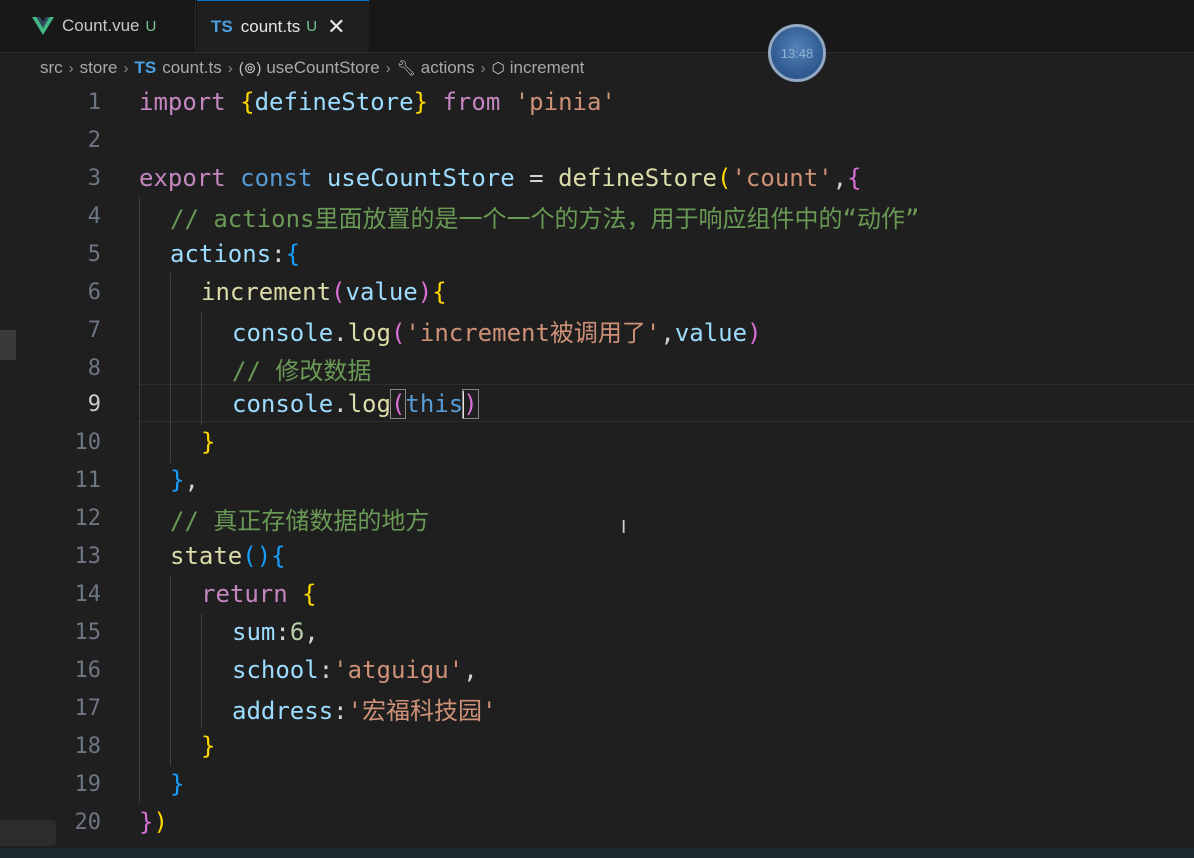 This screenshot has height=858, width=1194. I want to click on code-line: 13 state(){, so click(597, 556).